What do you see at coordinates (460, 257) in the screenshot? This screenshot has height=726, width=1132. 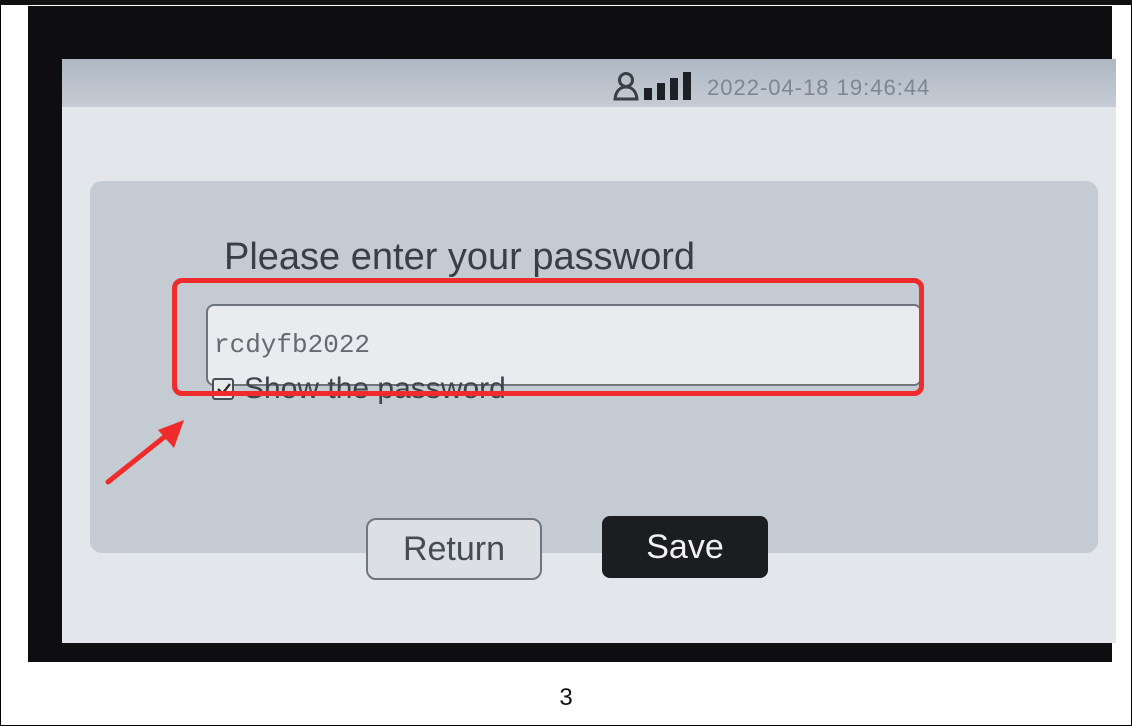 I see `password-prompt: Please enter your password` at bounding box center [460, 257].